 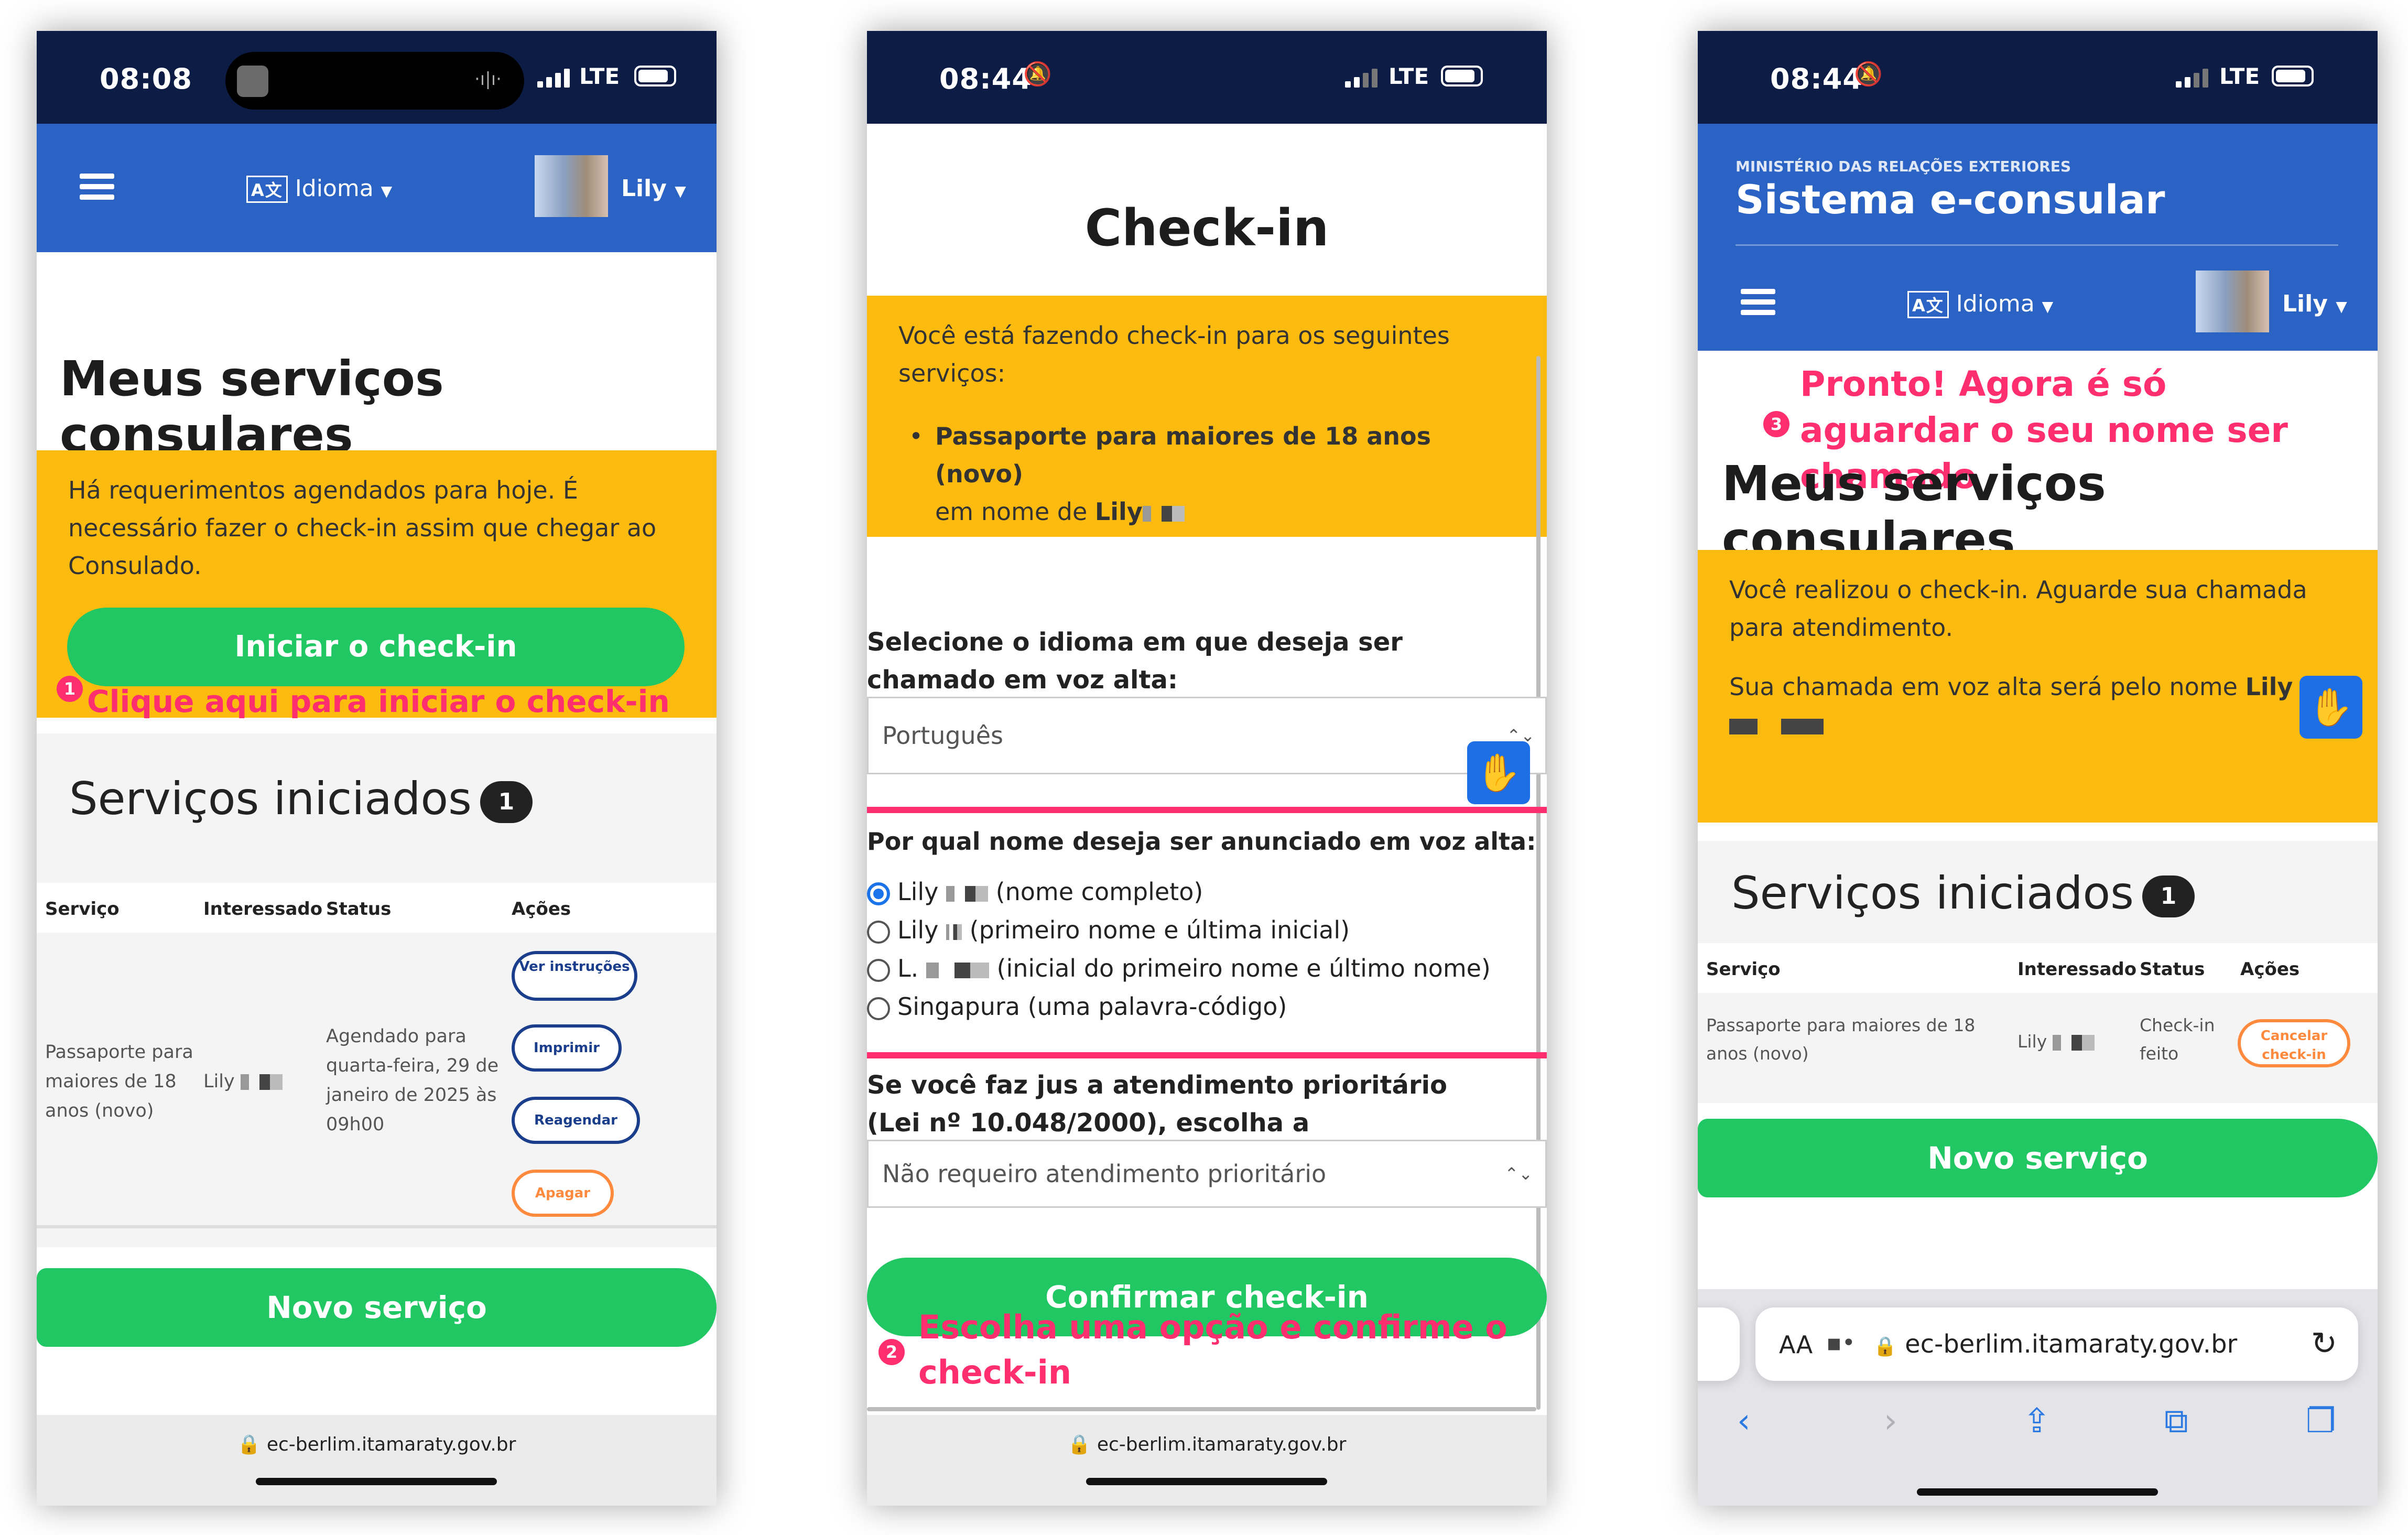 I want to click on name-option-codeword: Singapura (uma palavra-código), so click(x=1077, y=1006).